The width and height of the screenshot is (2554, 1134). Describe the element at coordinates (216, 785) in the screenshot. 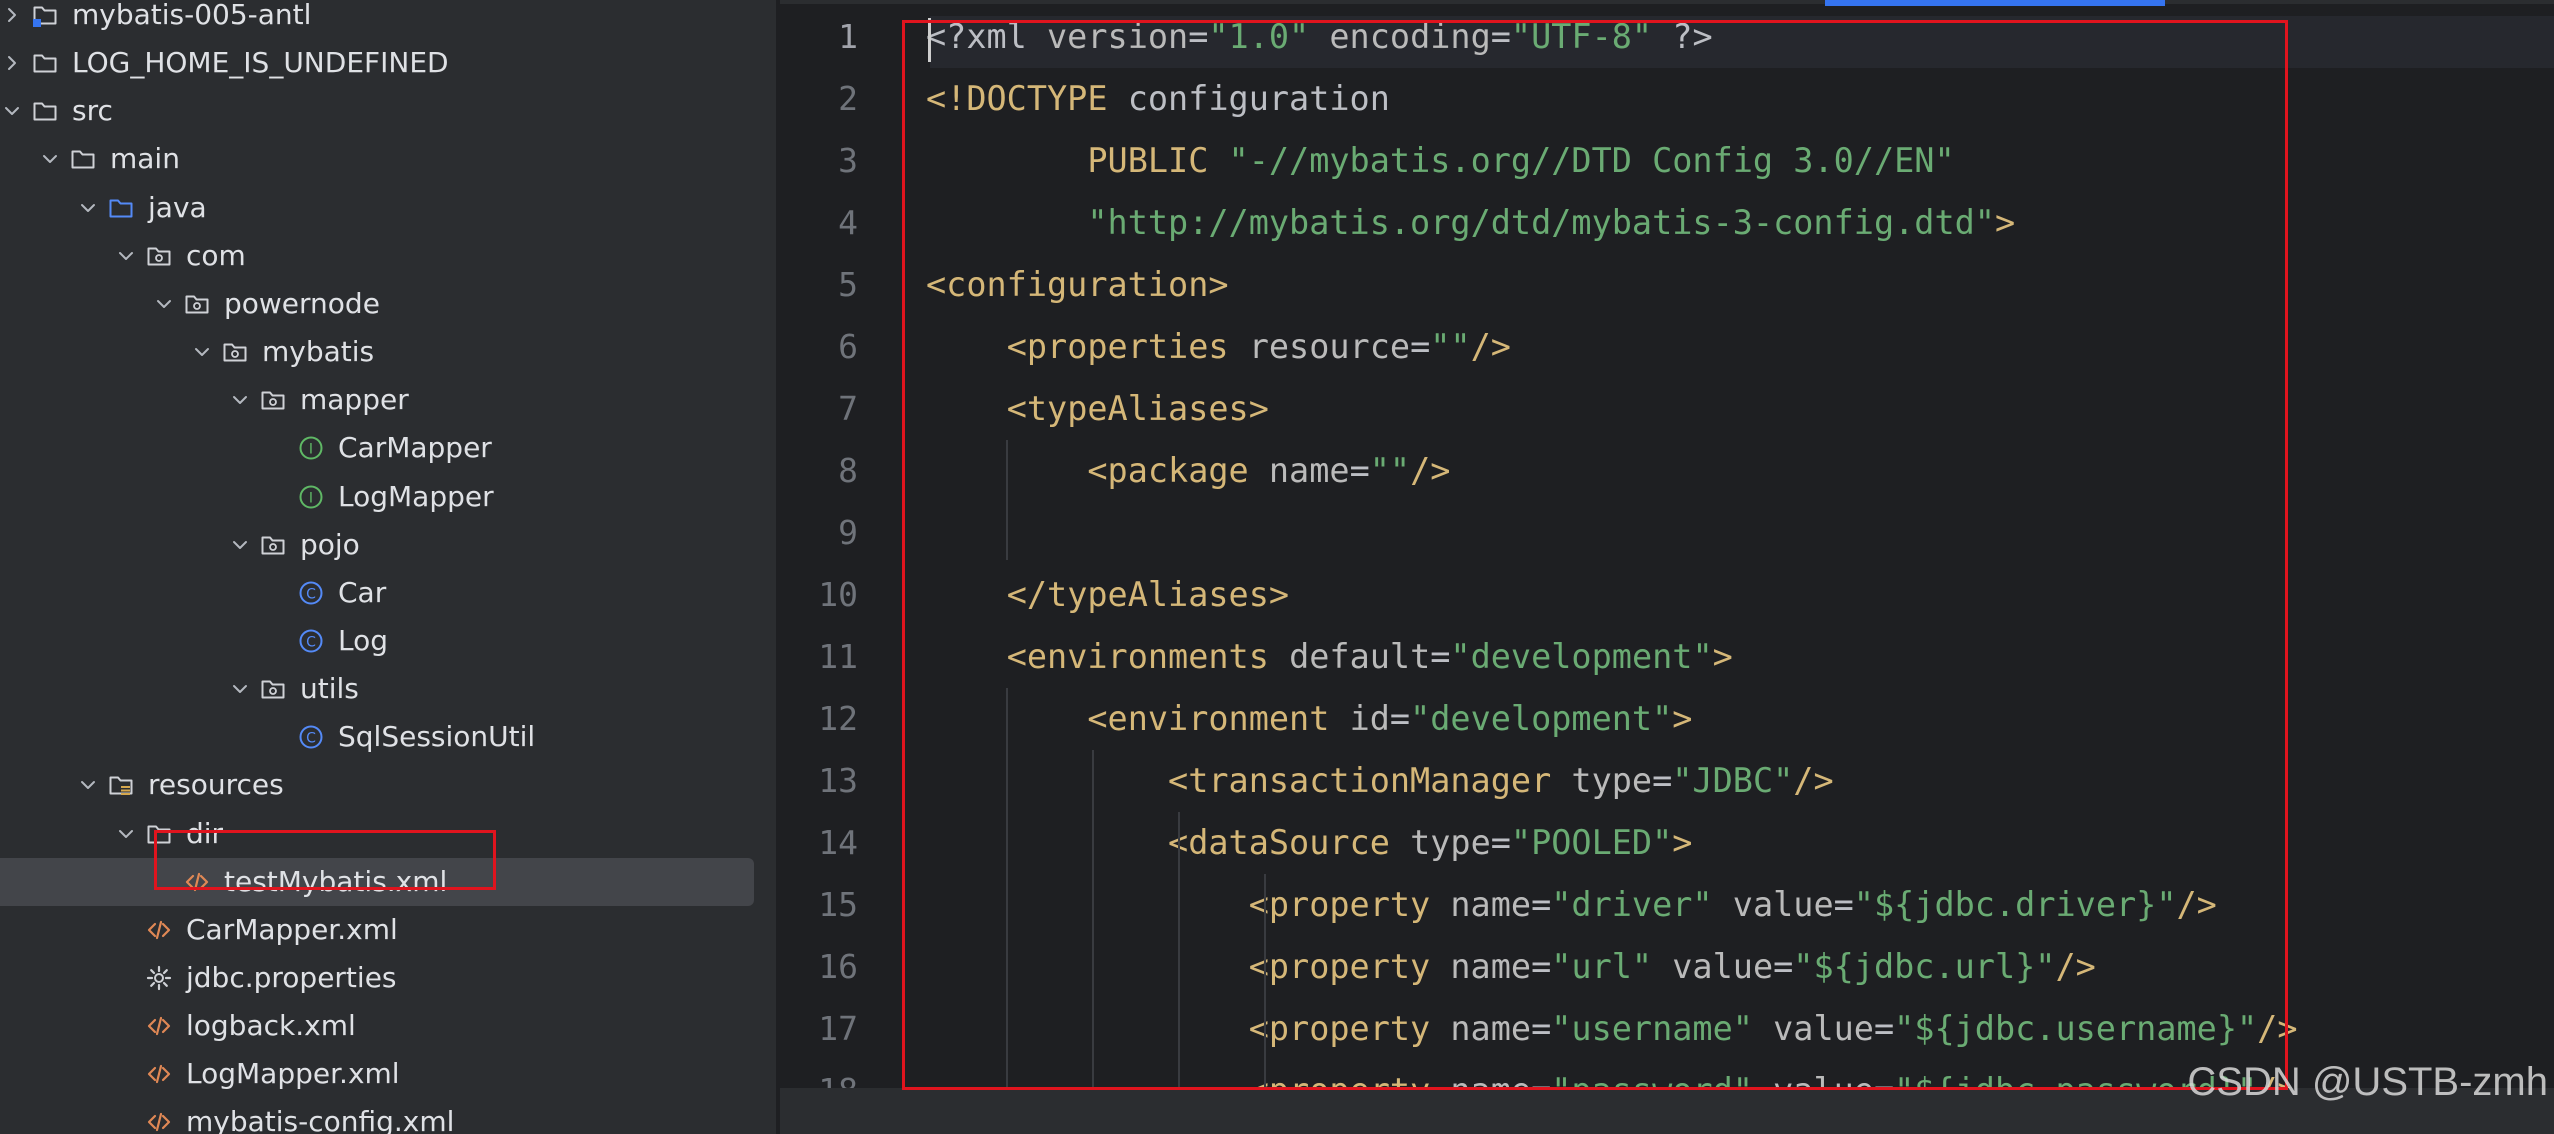

I see `tree-item-label: resources` at that location.